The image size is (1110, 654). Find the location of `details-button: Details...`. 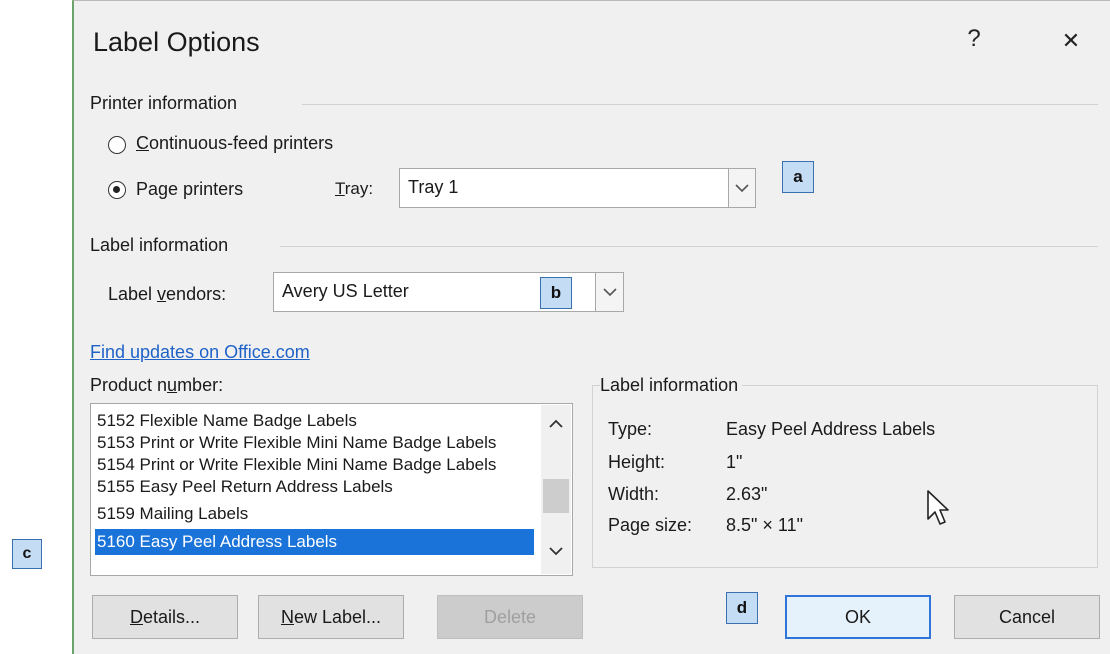

details-button: Details... is located at coordinates (165, 617).